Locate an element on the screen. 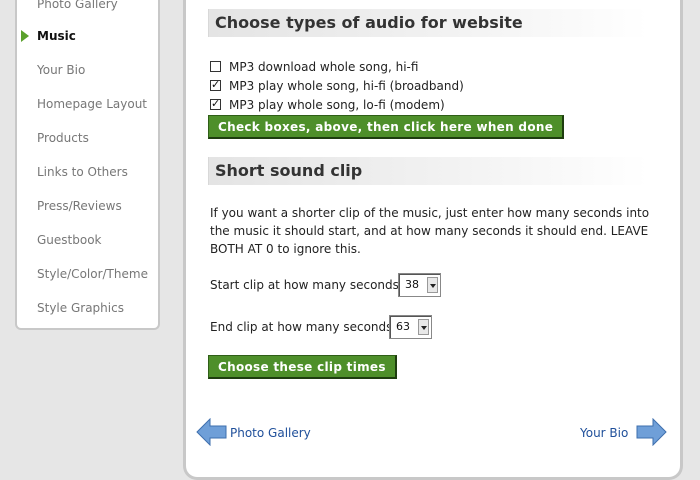 This screenshot has height=480, width=700. start-clip-value: 38 is located at coordinates (412, 284).